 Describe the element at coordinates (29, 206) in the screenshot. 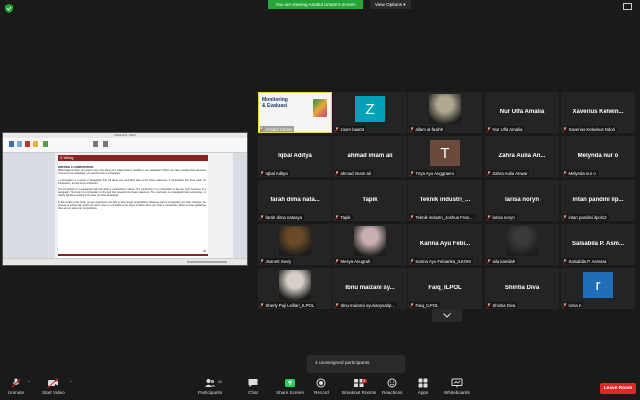

I see `shared-left-pane` at that location.